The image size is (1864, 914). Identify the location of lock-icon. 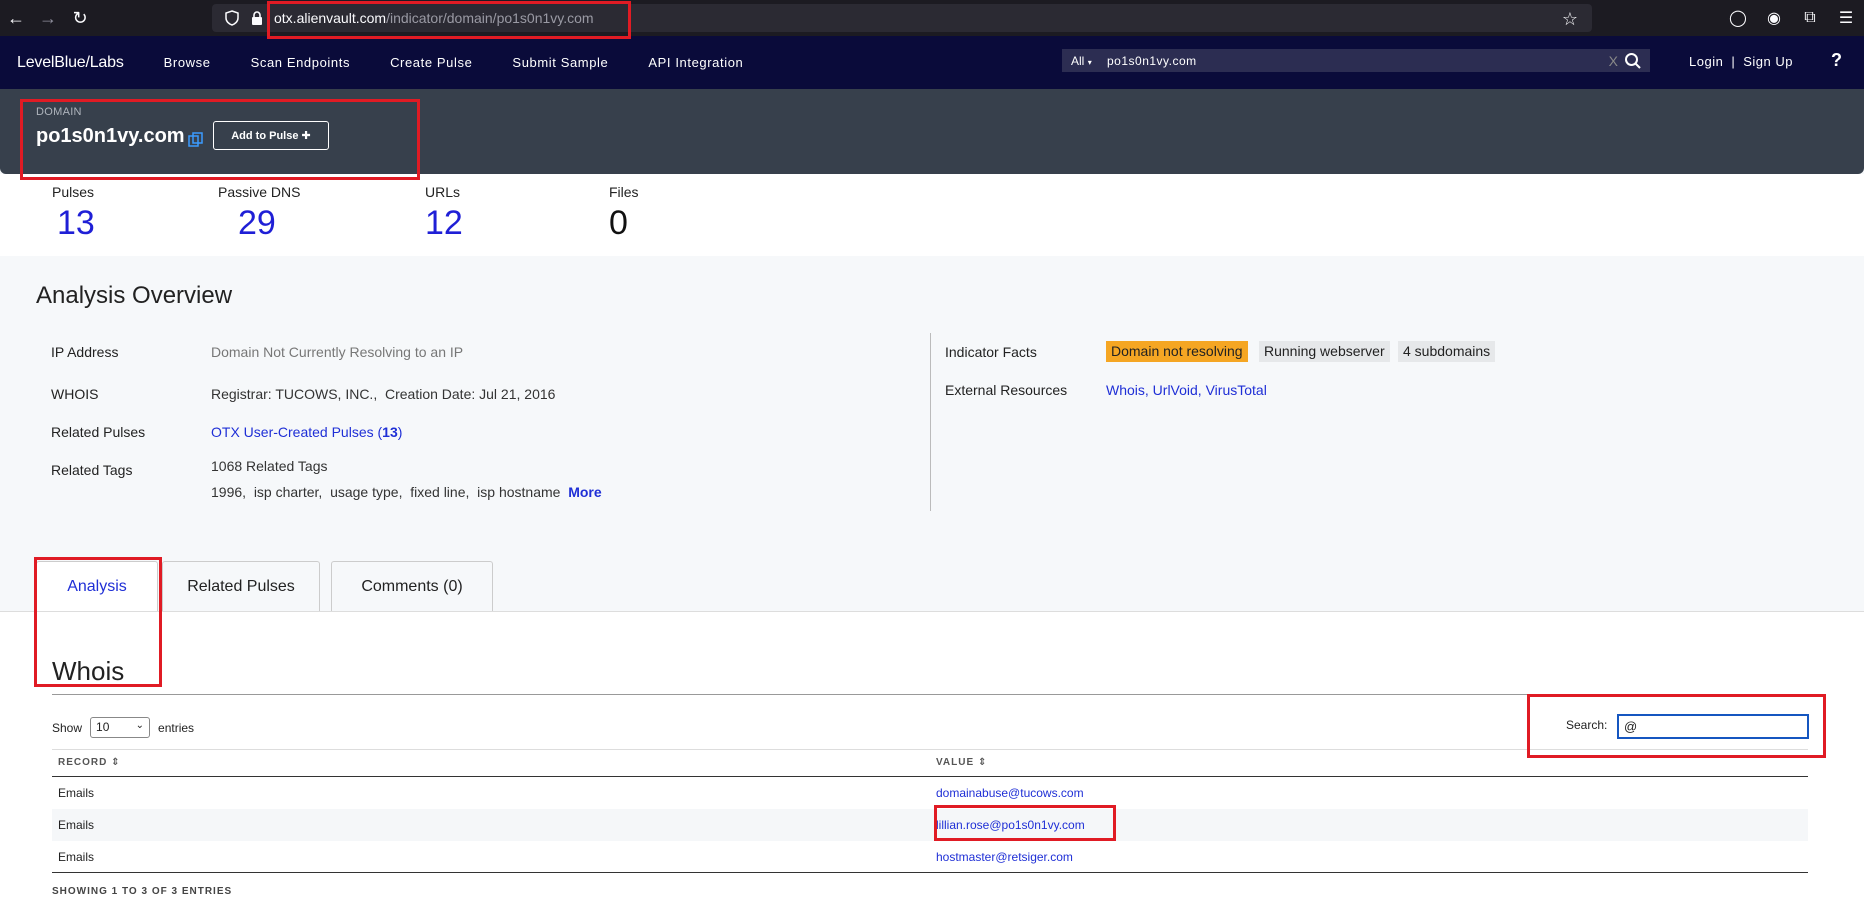
(257, 18).